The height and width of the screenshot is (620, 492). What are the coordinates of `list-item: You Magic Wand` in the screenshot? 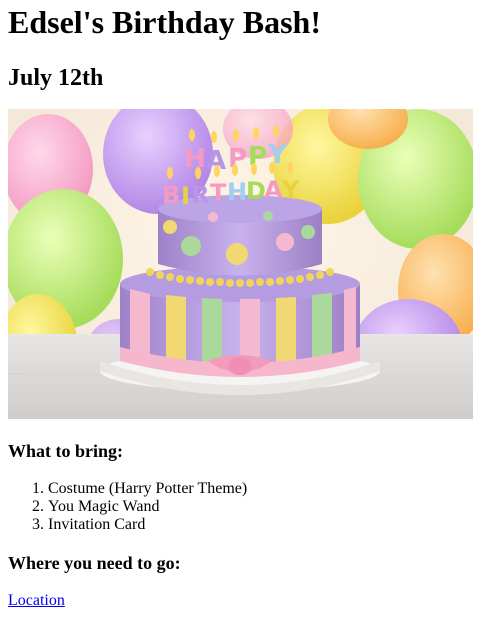 It's located at (266, 507).